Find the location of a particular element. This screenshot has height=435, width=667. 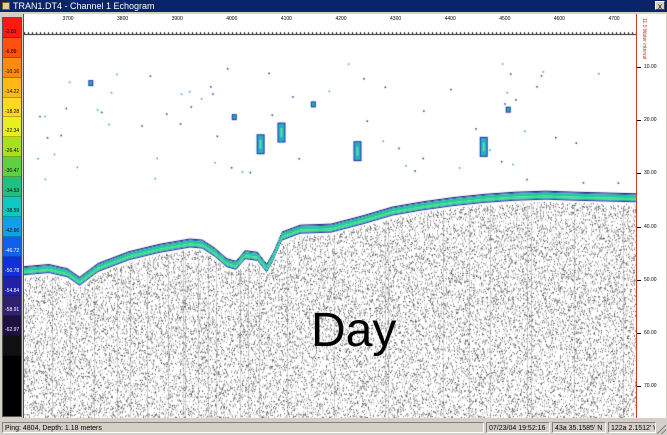

ping-tick-label: 4000 is located at coordinates (232, 19).